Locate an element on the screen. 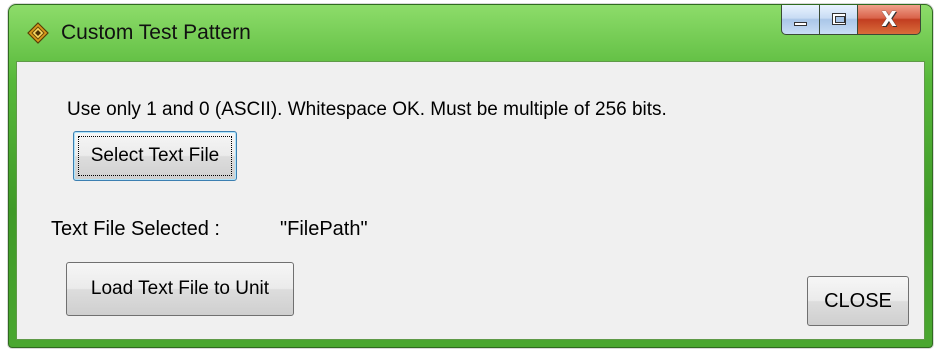 This screenshot has width=941, height=353. maximize-button is located at coordinates (838, 20).